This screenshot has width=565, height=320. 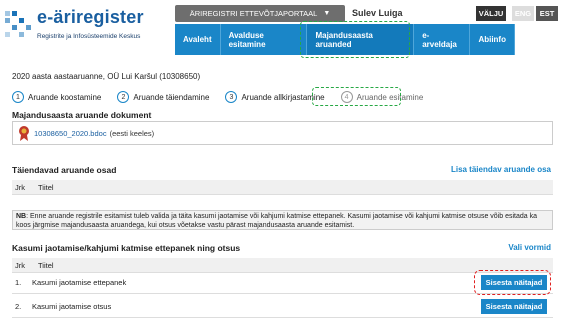 What do you see at coordinates (82, 115) in the screenshot?
I see `doc-section-title: Majandusaasta aruande dokument` at bounding box center [82, 115].